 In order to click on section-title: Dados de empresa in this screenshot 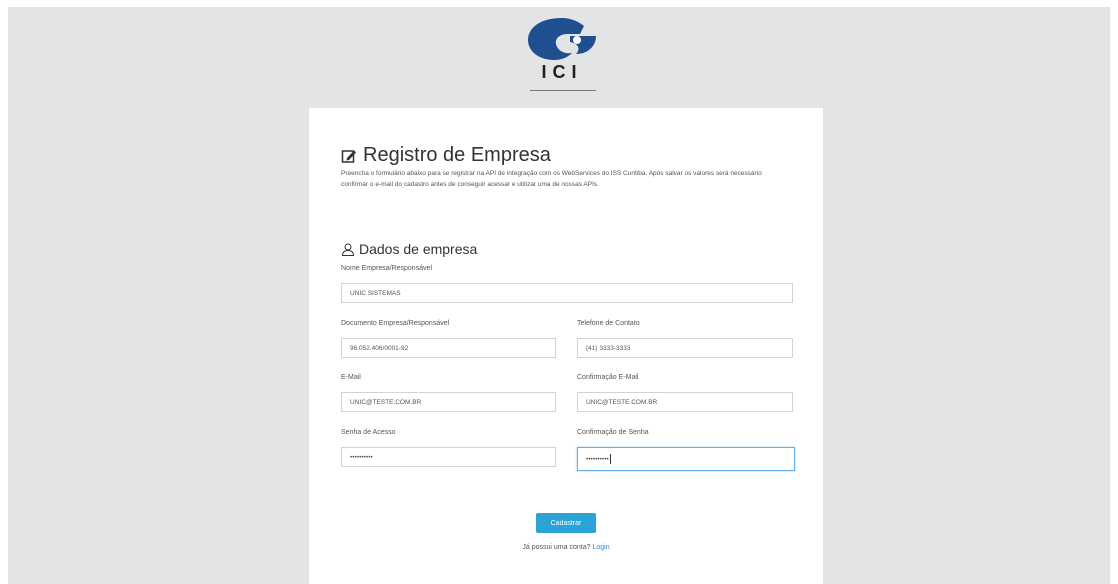, I will do `click(409, 249)`.